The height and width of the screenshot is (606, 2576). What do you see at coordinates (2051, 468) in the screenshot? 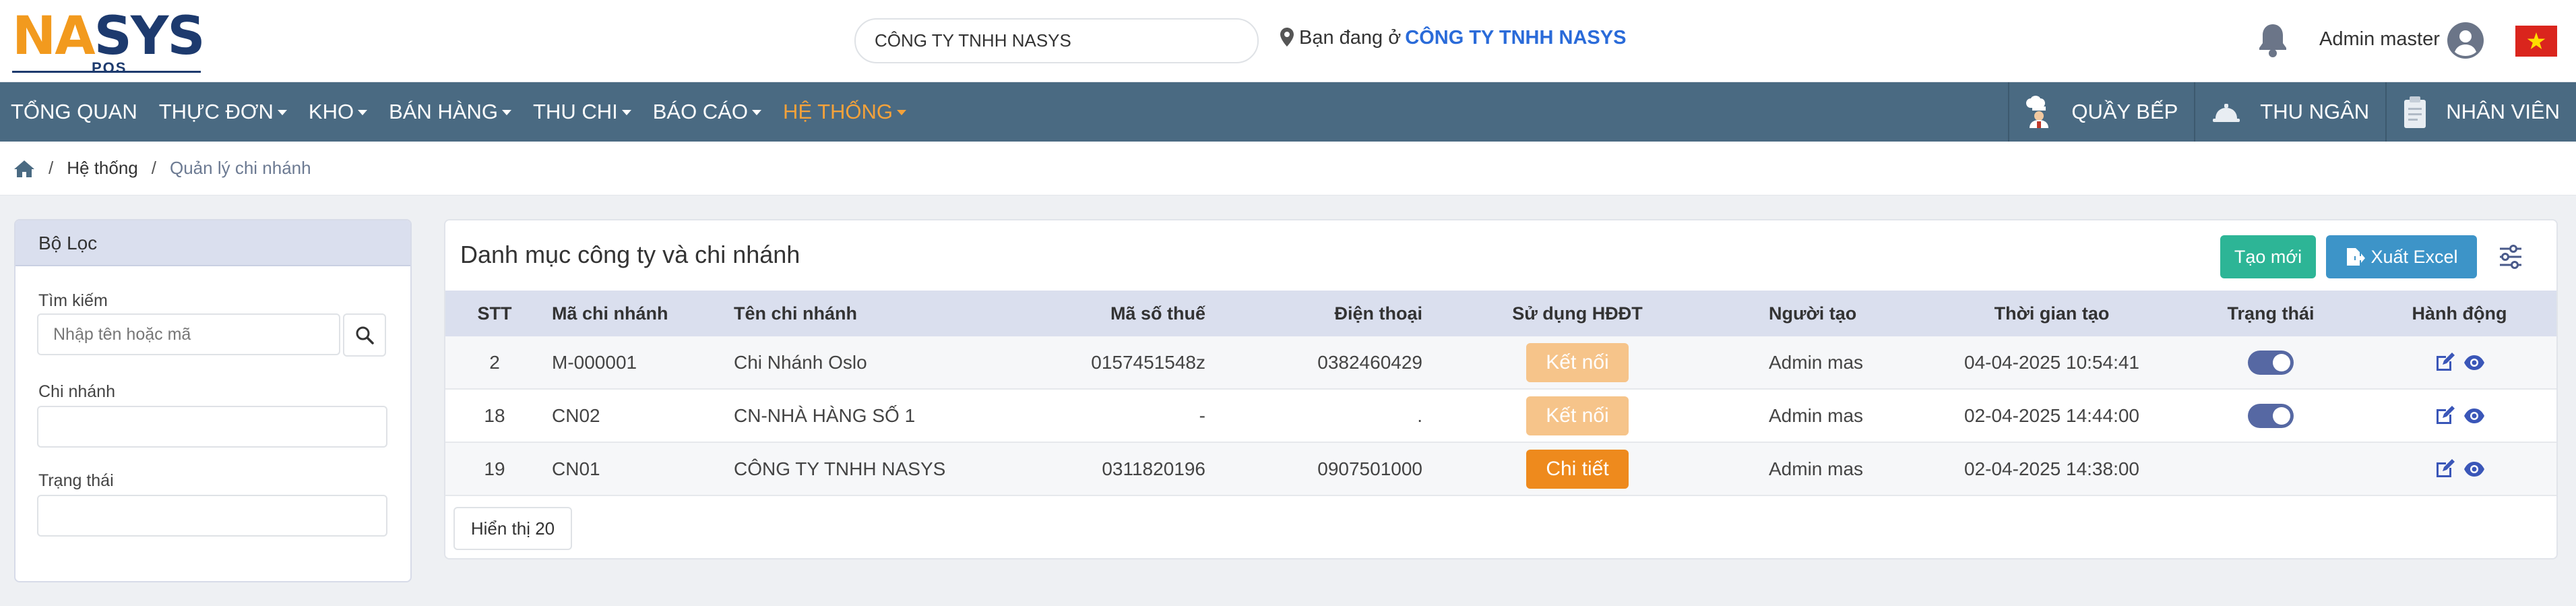
I see `cell-created-at: 02-04-2025 14:38:00` at bounding box center [2051, 468].